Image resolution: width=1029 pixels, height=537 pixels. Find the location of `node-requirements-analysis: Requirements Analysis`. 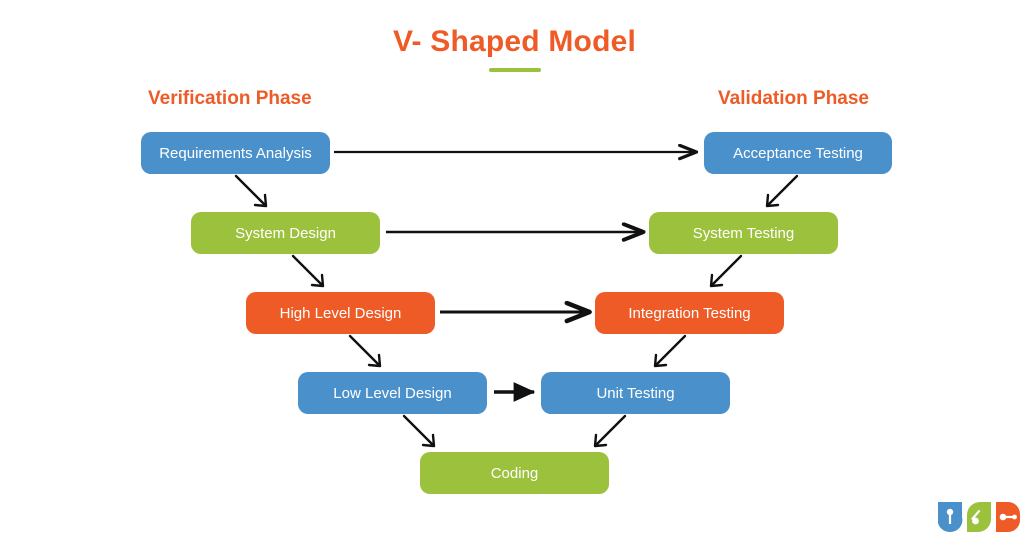

node-requirements-analysis: Requirements Analysis is located at coordinates (235, 153).